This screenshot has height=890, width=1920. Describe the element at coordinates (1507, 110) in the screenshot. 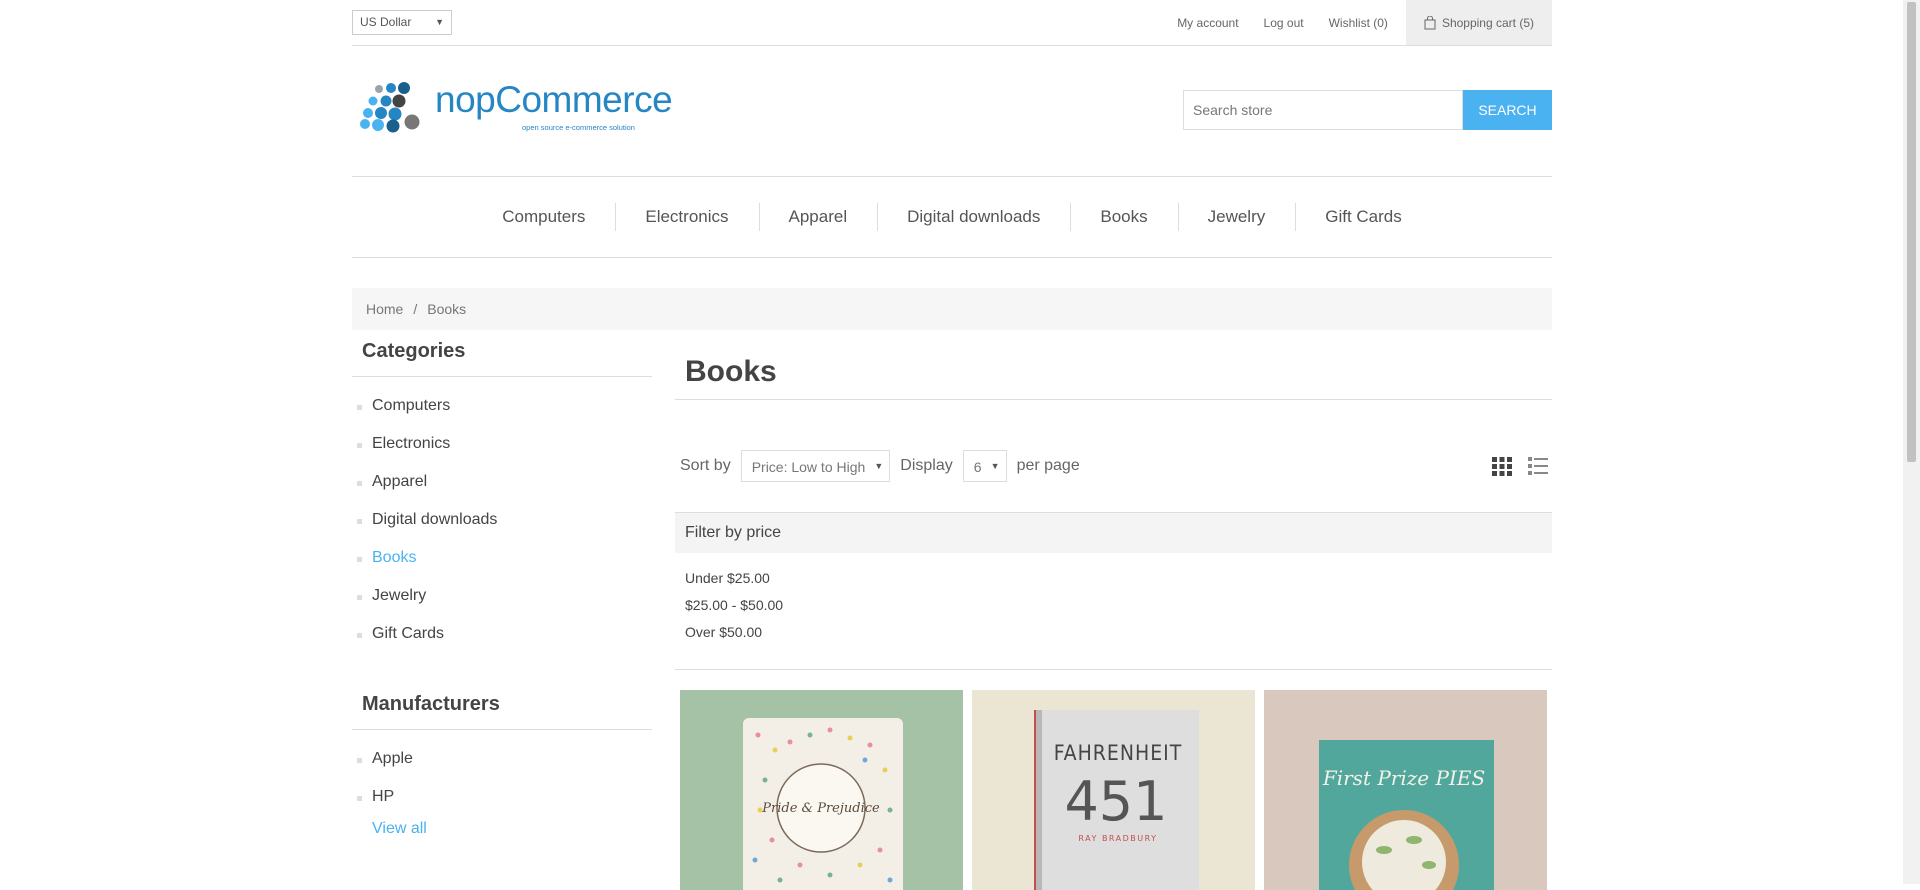

I see `search-button: SEARCH` at that location.